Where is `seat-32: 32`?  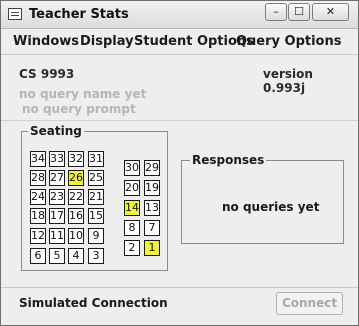 seat-32: 32 is located at coordinates (76, 159).